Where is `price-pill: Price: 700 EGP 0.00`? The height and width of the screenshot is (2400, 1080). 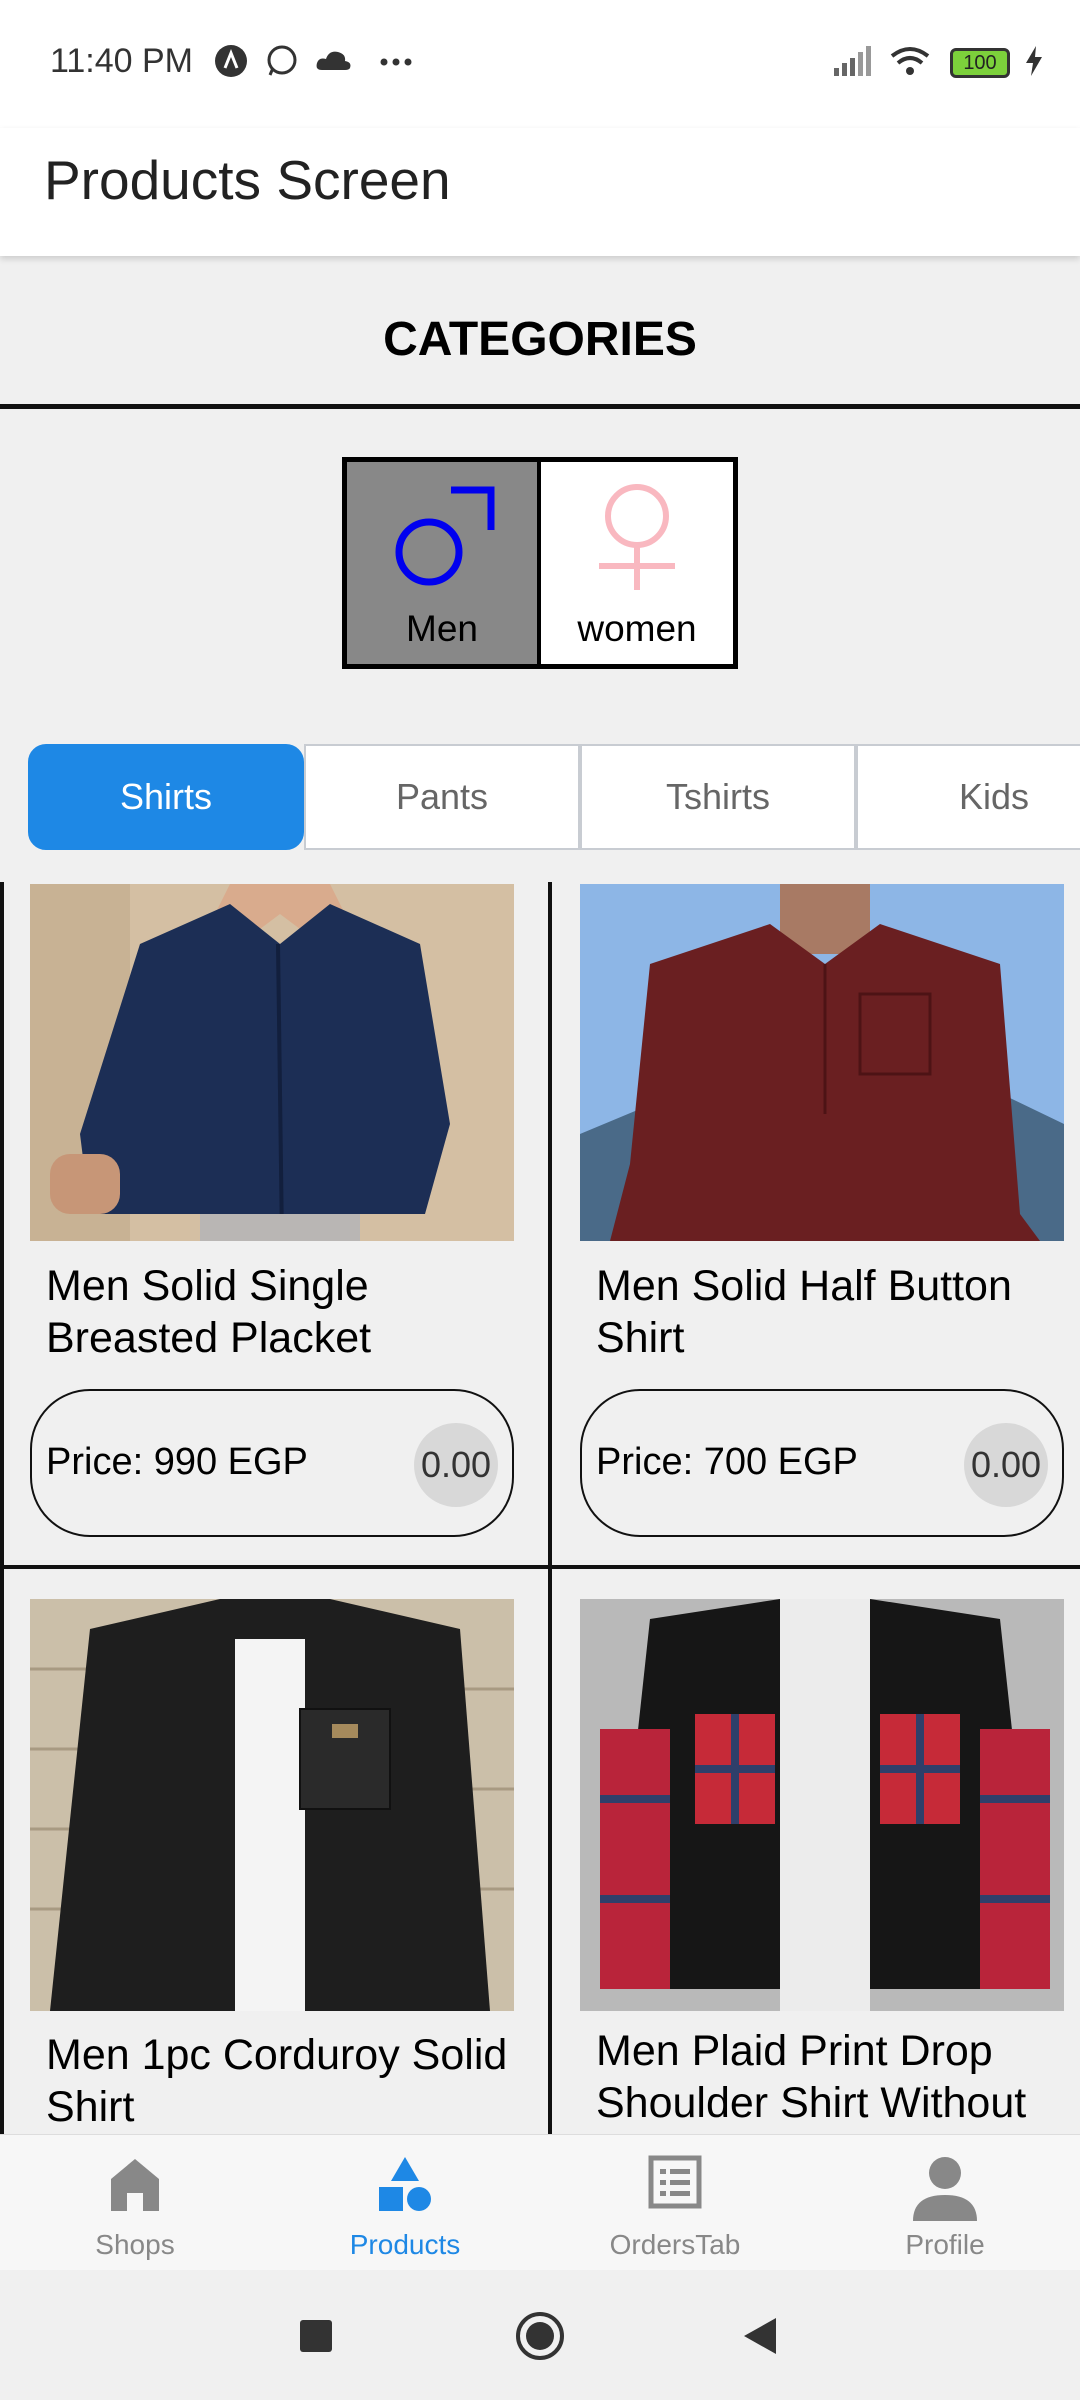
price-pill: Price: 700 EGP 0.00 is located at coordinates (822, 1463).